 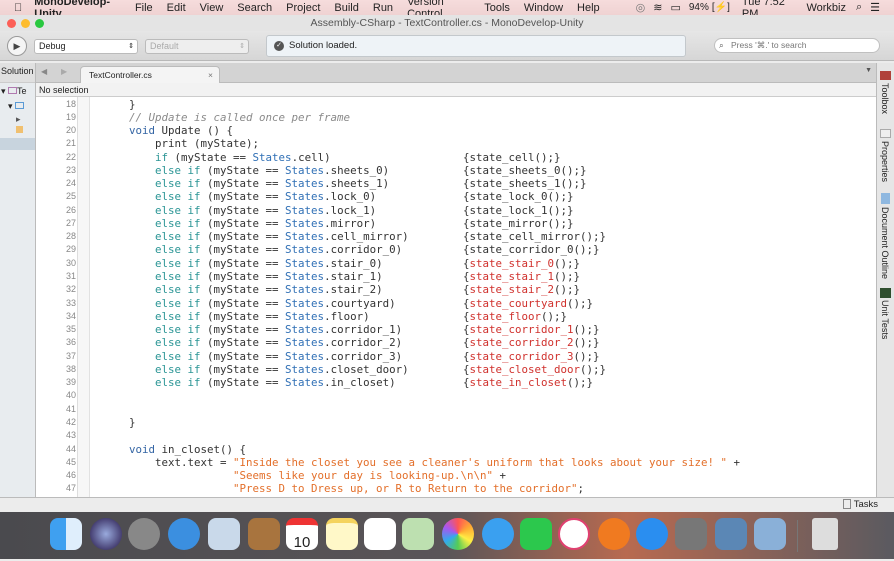 I want to click on menu-run: Run, so click(x=383, y=8).